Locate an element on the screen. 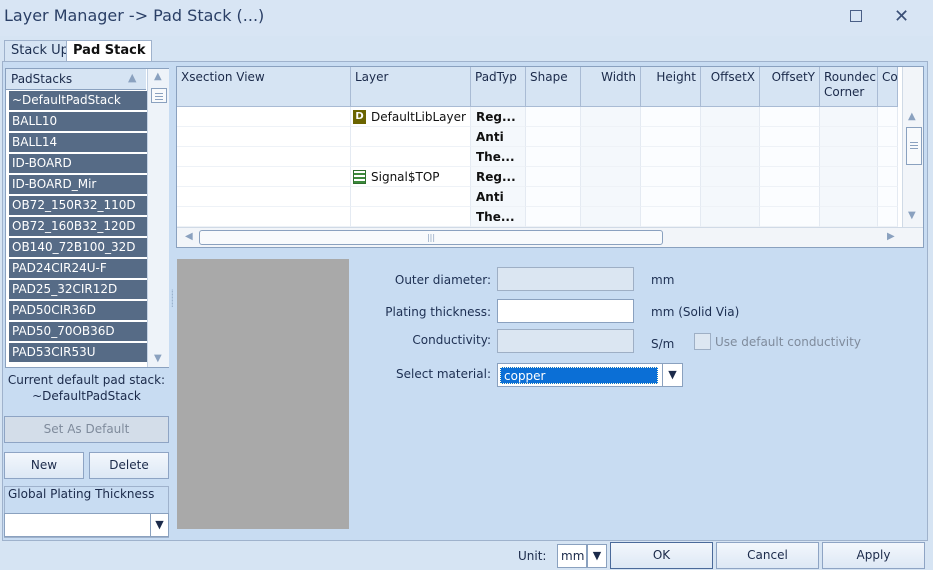 This screenshot has width=933, height=570. plating-thickness-input is located at coordinates (565, 311).